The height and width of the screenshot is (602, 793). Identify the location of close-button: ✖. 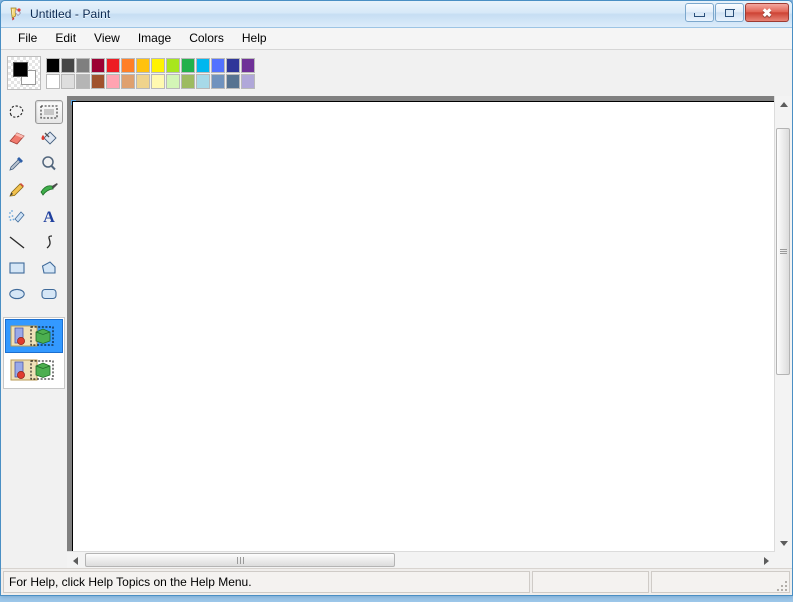
(767, 12).